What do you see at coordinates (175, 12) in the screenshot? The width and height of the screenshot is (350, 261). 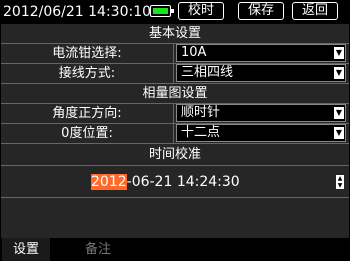 I see `top-bar: 2012/06/21 14:30:10 校时 保存 返回` at bounding box center [175, 12].